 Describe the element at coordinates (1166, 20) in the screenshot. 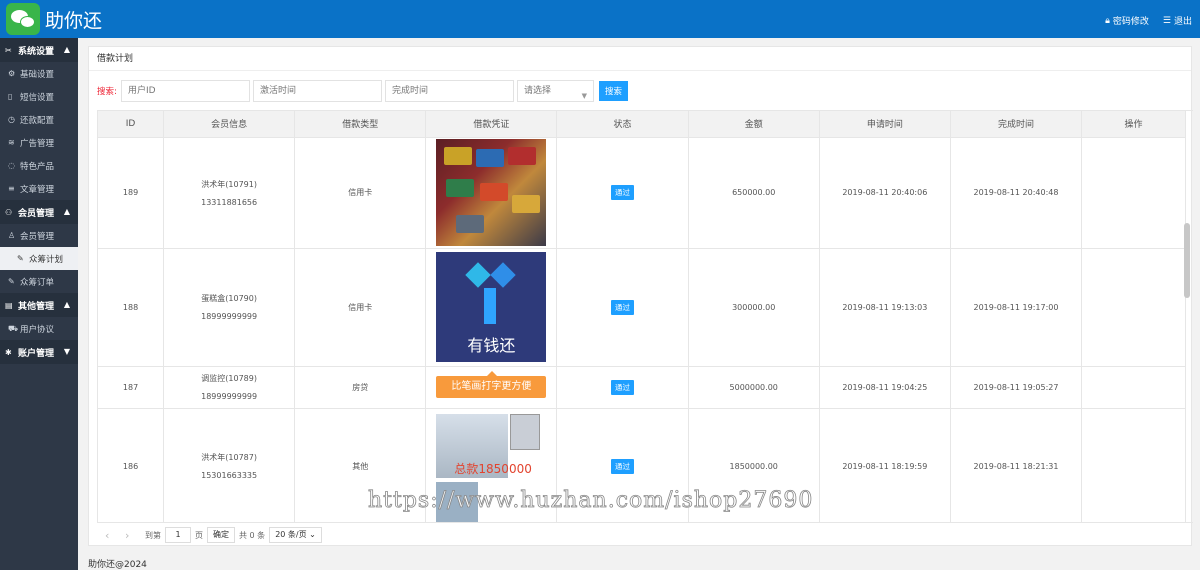

I see `menu-icon: ☰` at that location.